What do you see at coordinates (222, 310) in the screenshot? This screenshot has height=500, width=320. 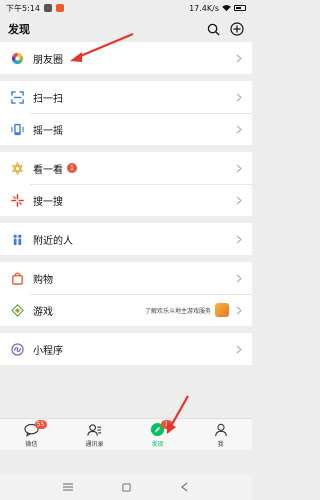 I see `games-promo-thumbnail` at bounding box center [222, 310].